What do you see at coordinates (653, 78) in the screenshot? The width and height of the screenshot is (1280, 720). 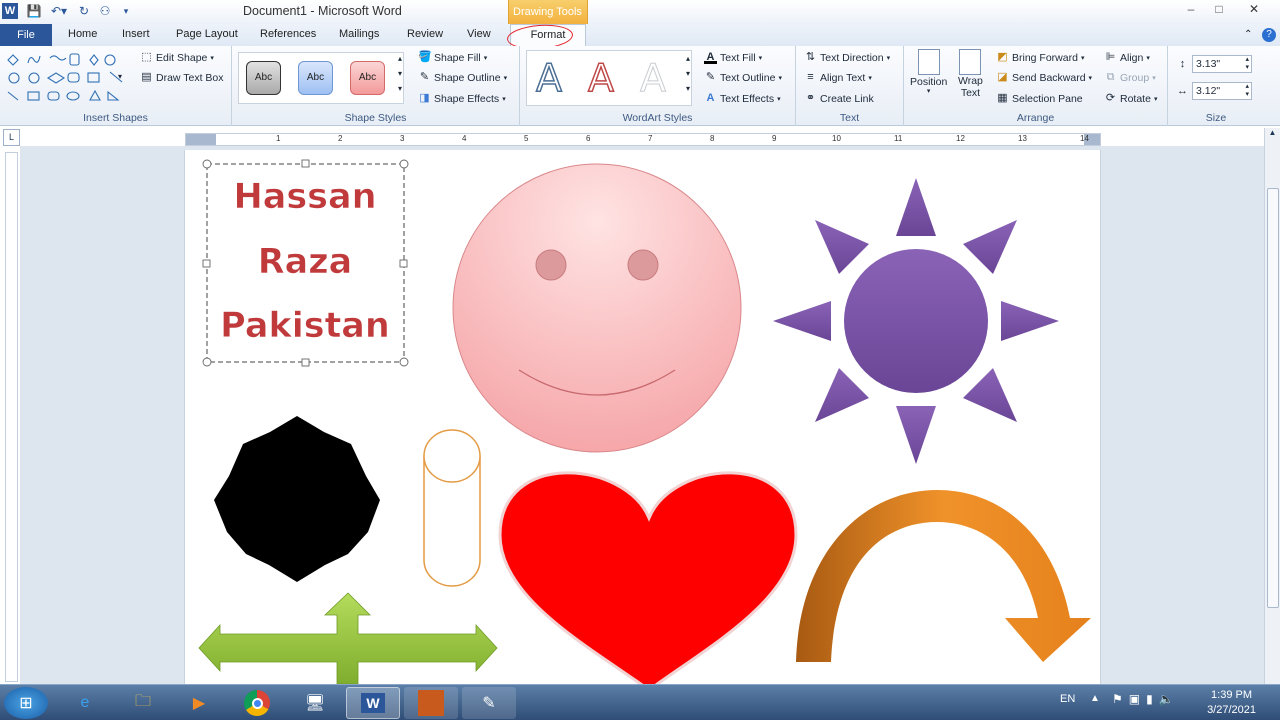 I see `wordart-style-gray: A` at bounding box center [653, 78].